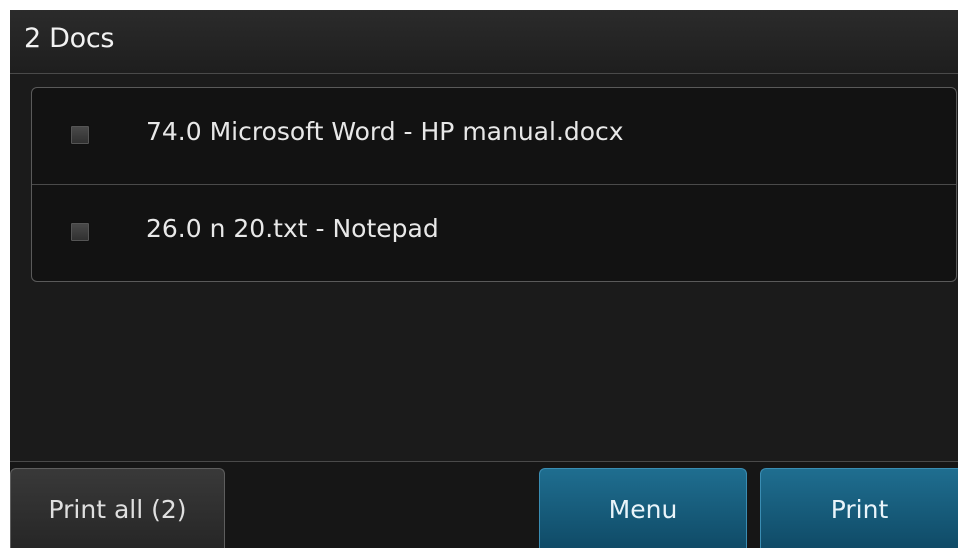  What do you see at coordinates (484, 42) in the screenshot?
I see `header-bar: 2 Docs` at bounding box center [484, 42].